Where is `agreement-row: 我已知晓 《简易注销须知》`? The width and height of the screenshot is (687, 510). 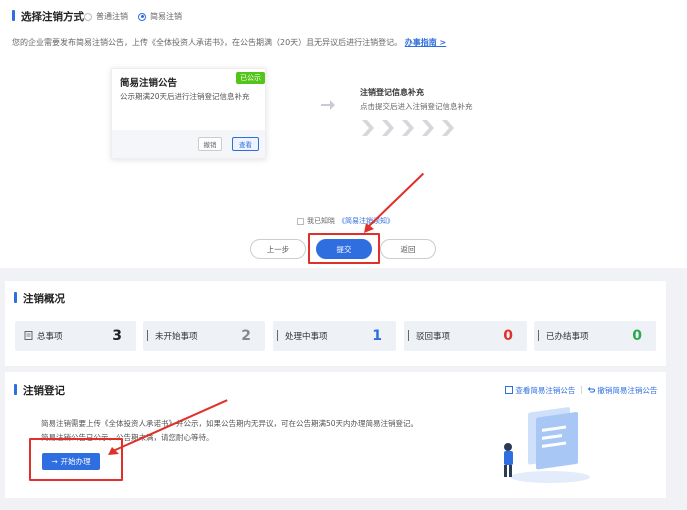 agreement-row: 我已知晓 《简易注销须知》 is located at coordinates (345, 221).